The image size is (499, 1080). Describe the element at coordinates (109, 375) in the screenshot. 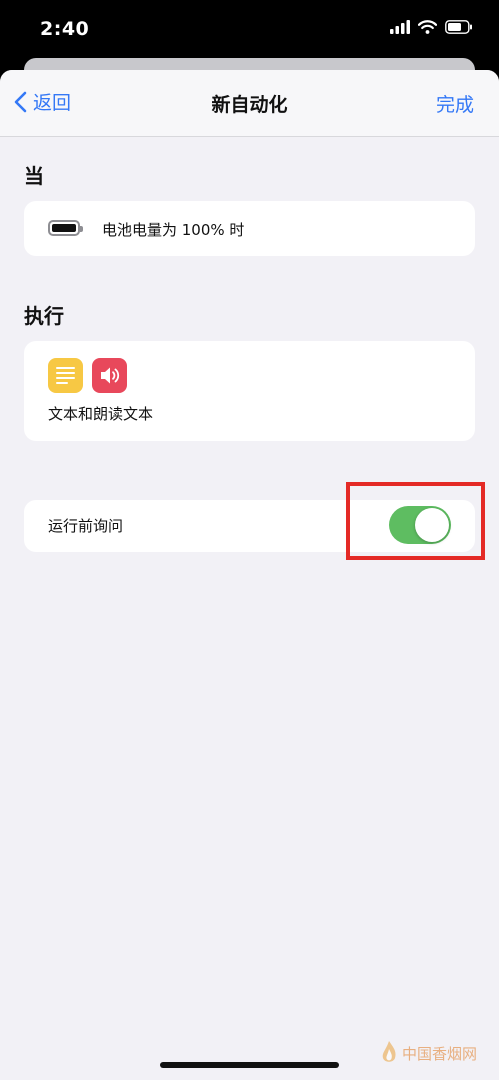

I see `speaker-icon` at that location.